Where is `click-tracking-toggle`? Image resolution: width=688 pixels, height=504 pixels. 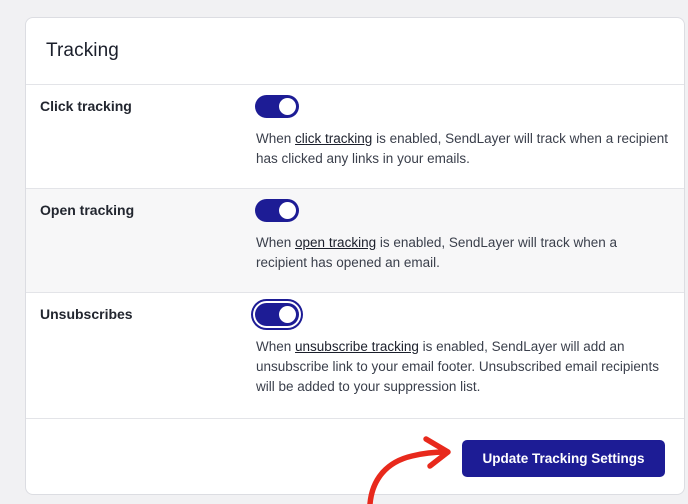
click-tracking-toggle is located at coordinates (277, 106).